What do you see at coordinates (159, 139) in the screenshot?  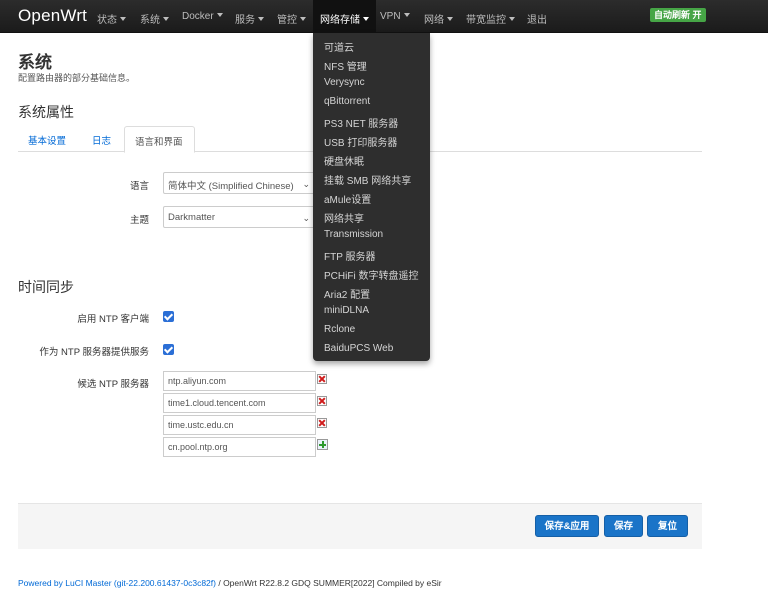 I see `tab-language-interface: 语言和界面` at bounding box center [159, 139].